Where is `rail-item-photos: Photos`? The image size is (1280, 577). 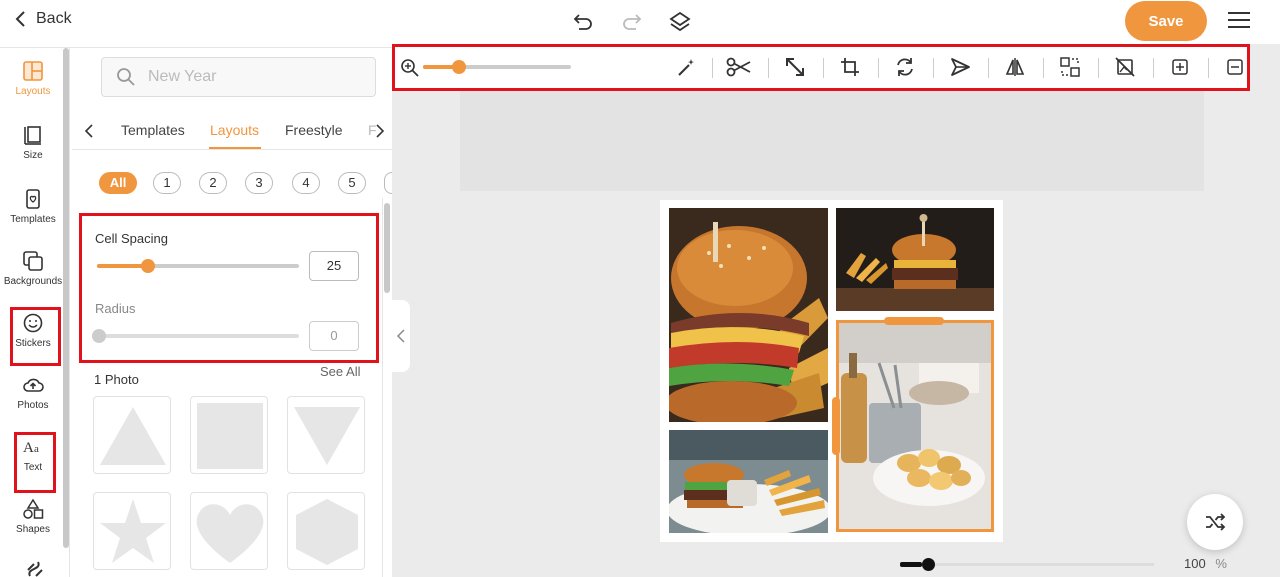 rail-item-photos: Photos is located at coordinates (33, 392).